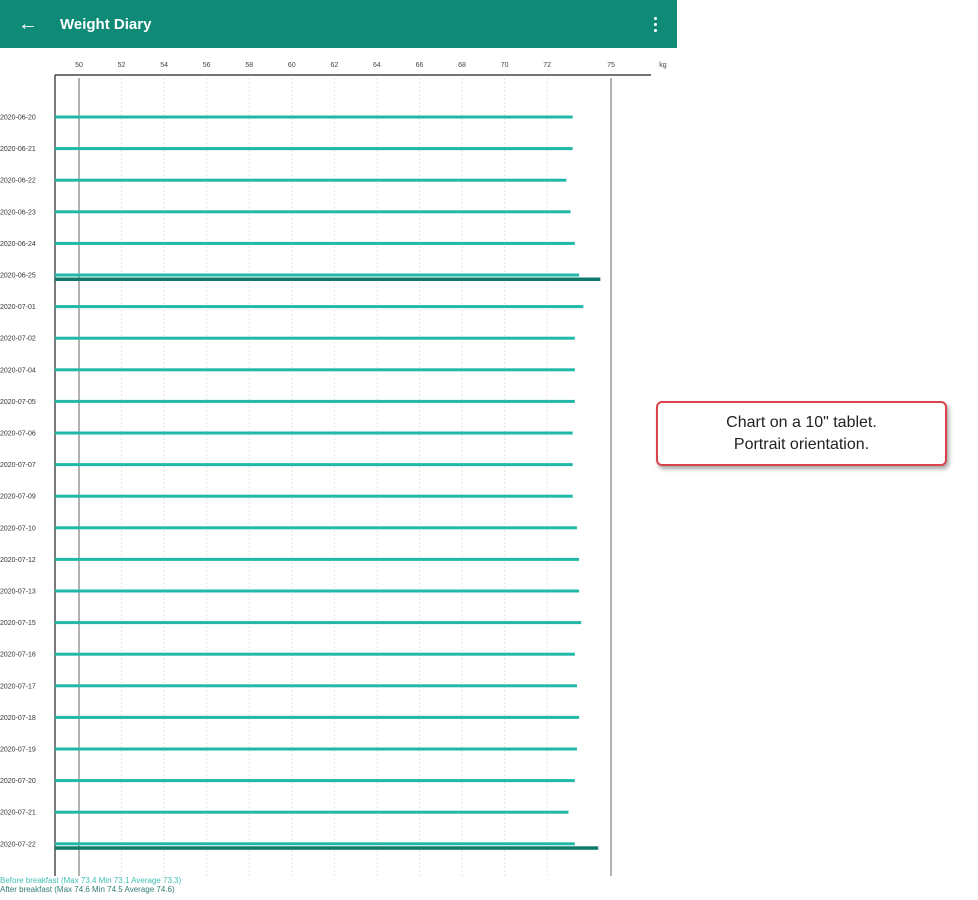 This screenshot has width=978, height=900. I want to click on x-tick-label: 75, so click(611, 65).